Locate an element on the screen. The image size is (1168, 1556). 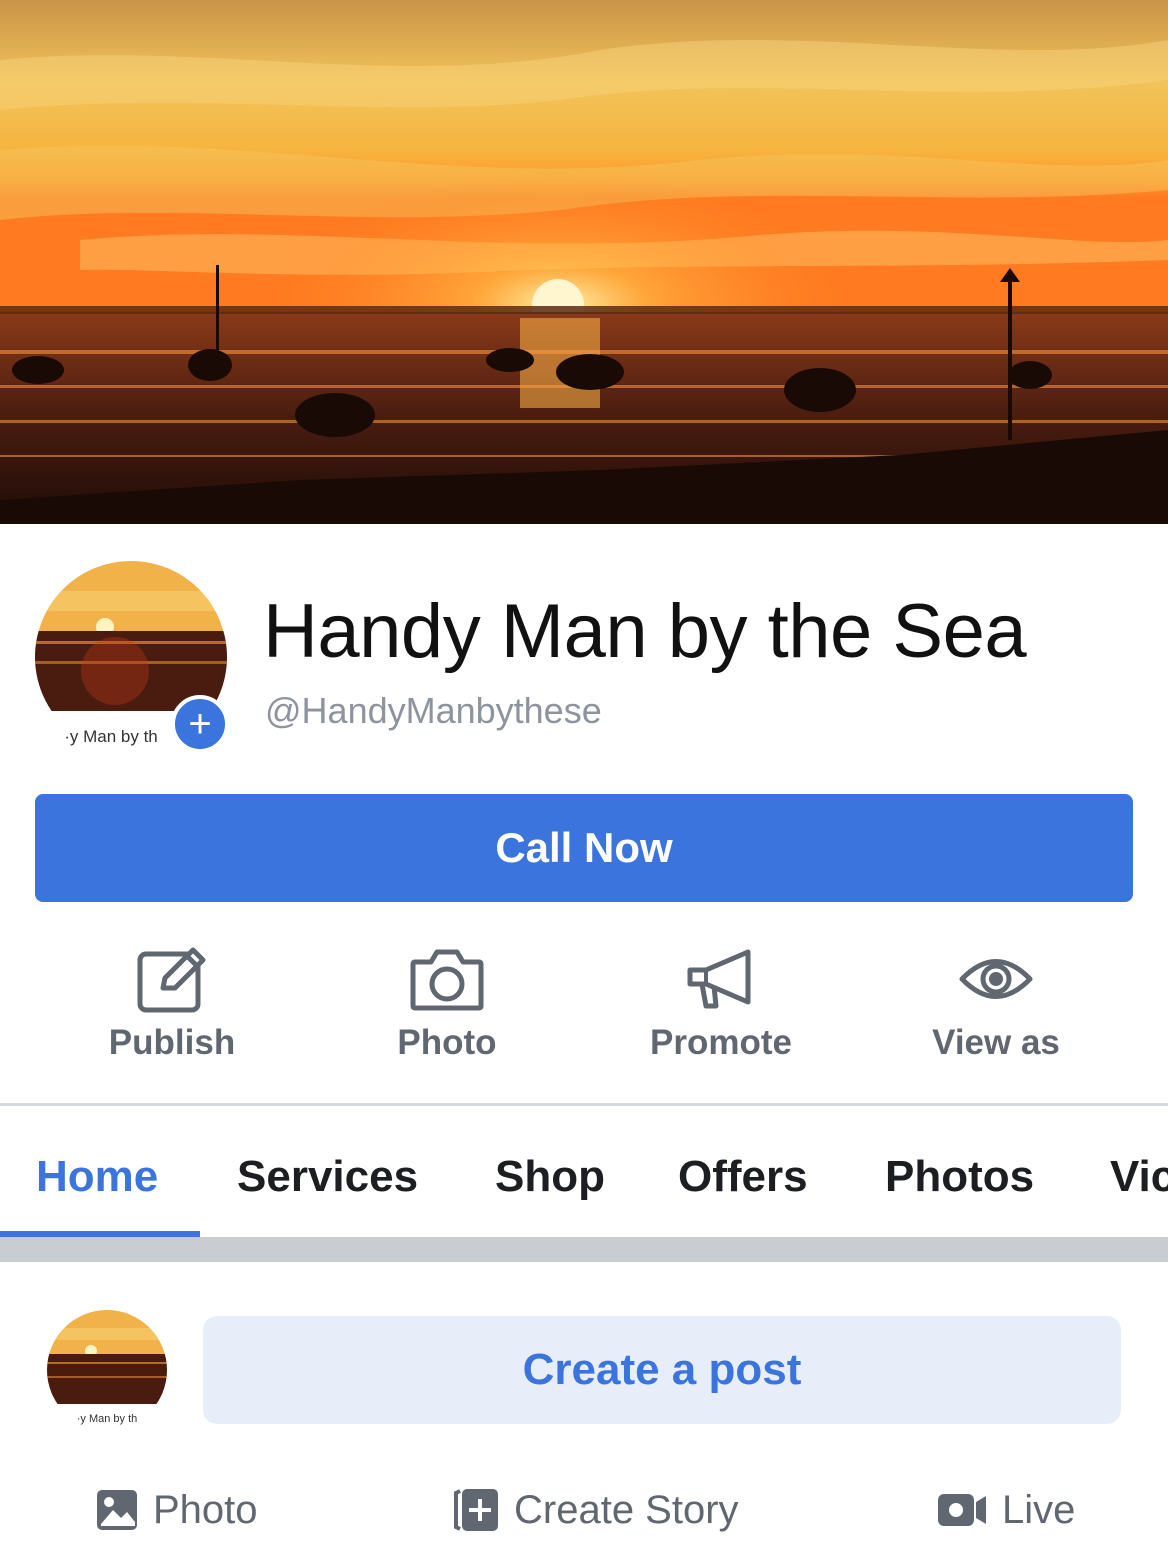
create-post-button: Create a post is located at coordinates (662, 1370).